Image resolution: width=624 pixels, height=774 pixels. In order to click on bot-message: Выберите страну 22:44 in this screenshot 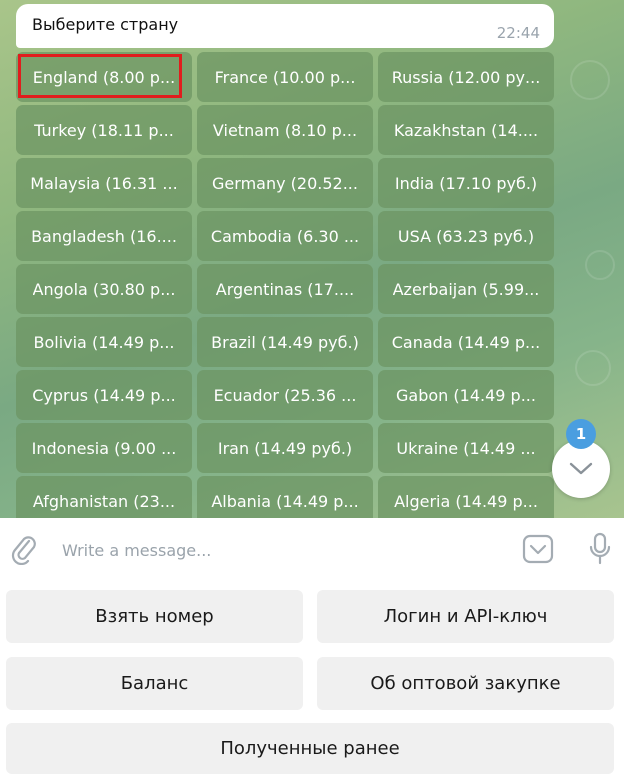, I will do `click(285, 26)`.